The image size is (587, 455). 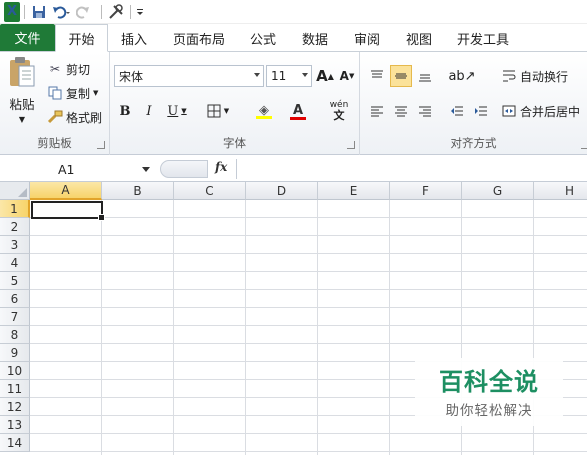 I want to click on bold-label: B, so click(x=125, y=111).